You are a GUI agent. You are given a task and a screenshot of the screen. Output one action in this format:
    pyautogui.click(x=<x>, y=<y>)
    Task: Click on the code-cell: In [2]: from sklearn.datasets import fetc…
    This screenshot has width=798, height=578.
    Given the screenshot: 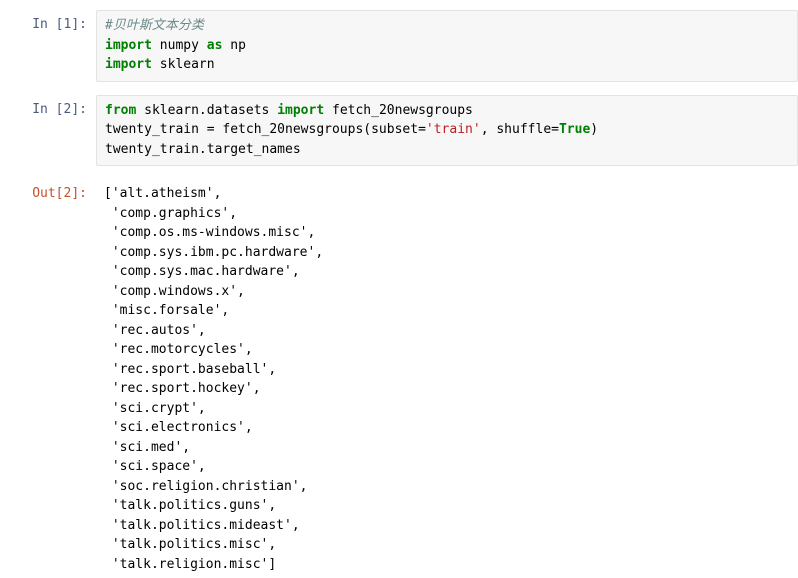 What is the action you would take?
    pyautogui.click(x=399, y=130)
    